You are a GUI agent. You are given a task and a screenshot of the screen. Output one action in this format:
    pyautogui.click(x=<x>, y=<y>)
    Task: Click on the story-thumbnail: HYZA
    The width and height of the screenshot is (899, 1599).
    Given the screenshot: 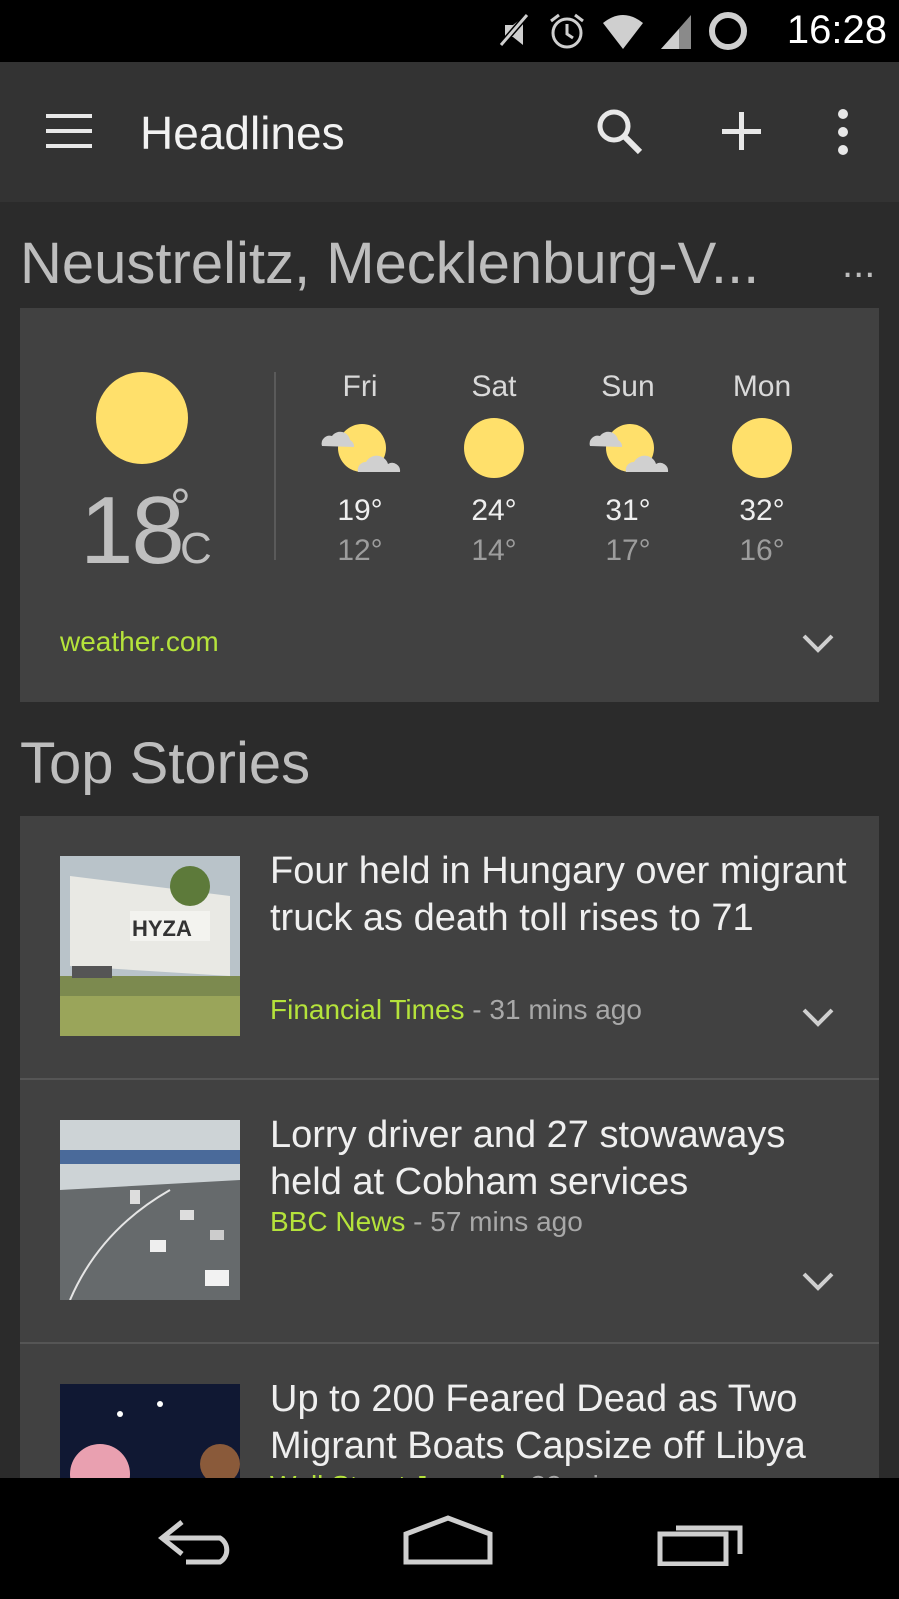 What is the action you would take?
    pyautogui.click(x=150, y=946)
    